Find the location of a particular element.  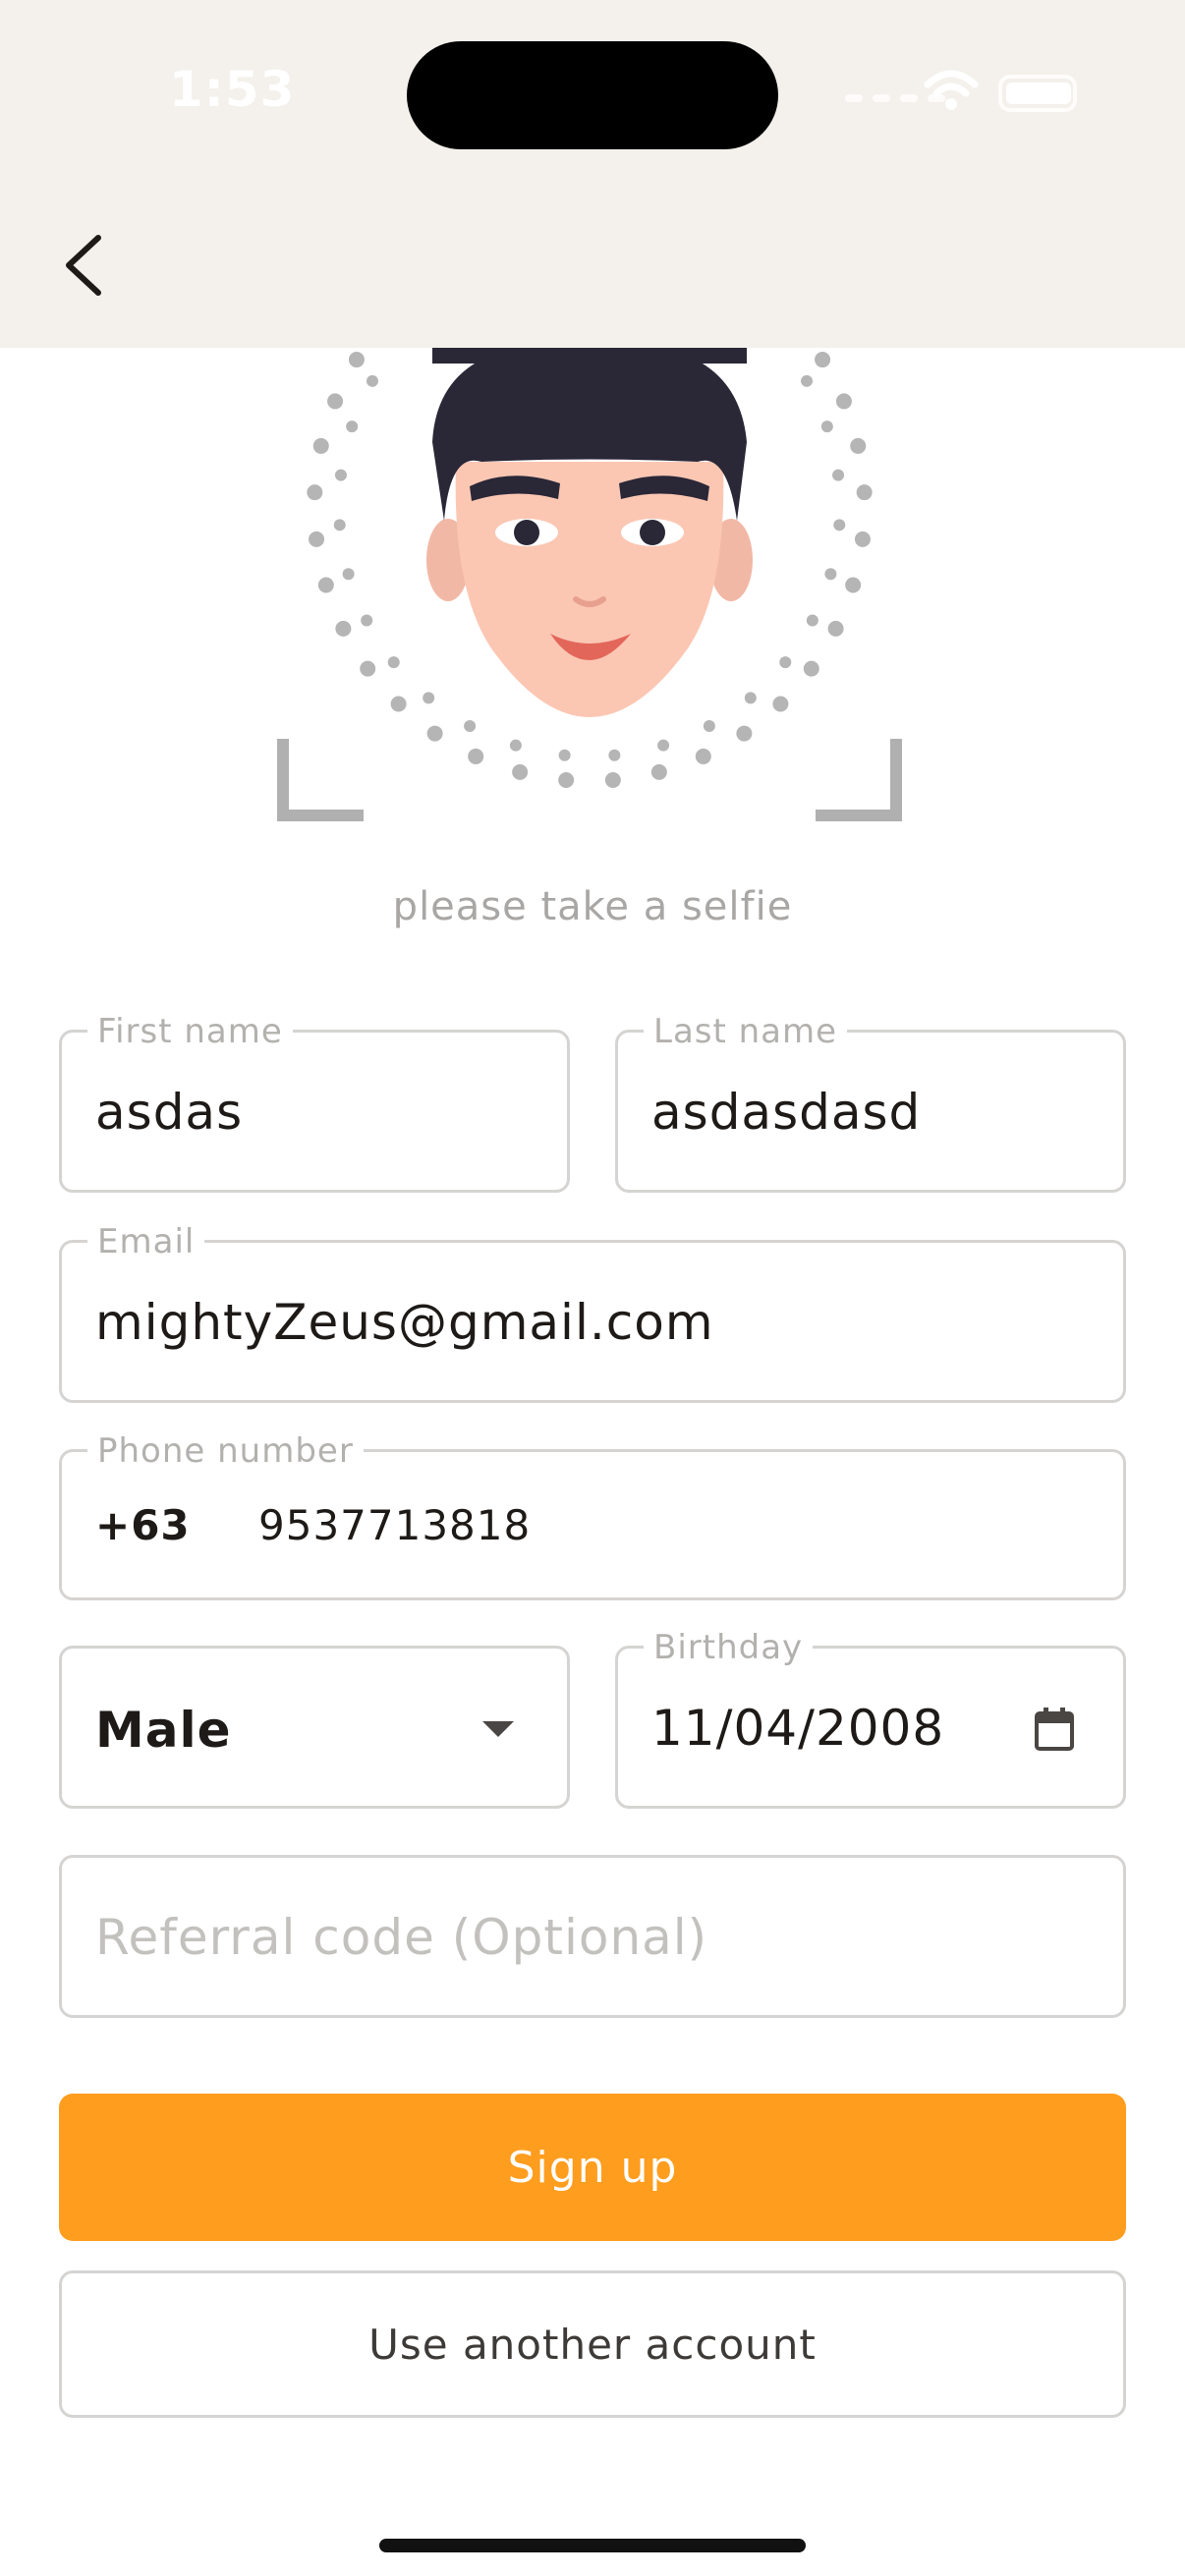

status-time: 1:53 is located at coordinates (232, 89).